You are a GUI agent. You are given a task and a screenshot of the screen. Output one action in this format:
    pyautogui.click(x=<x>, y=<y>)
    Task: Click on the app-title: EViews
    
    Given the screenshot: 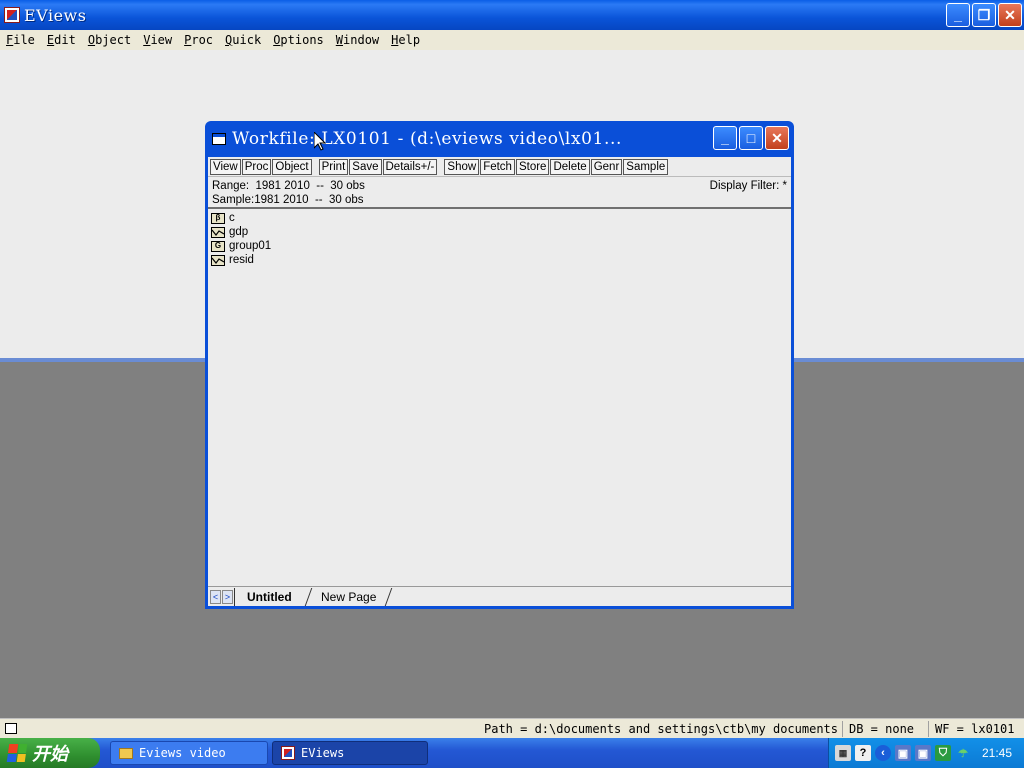 What is the action you would take?
    pyautogui.click(x=55, y=15)
    